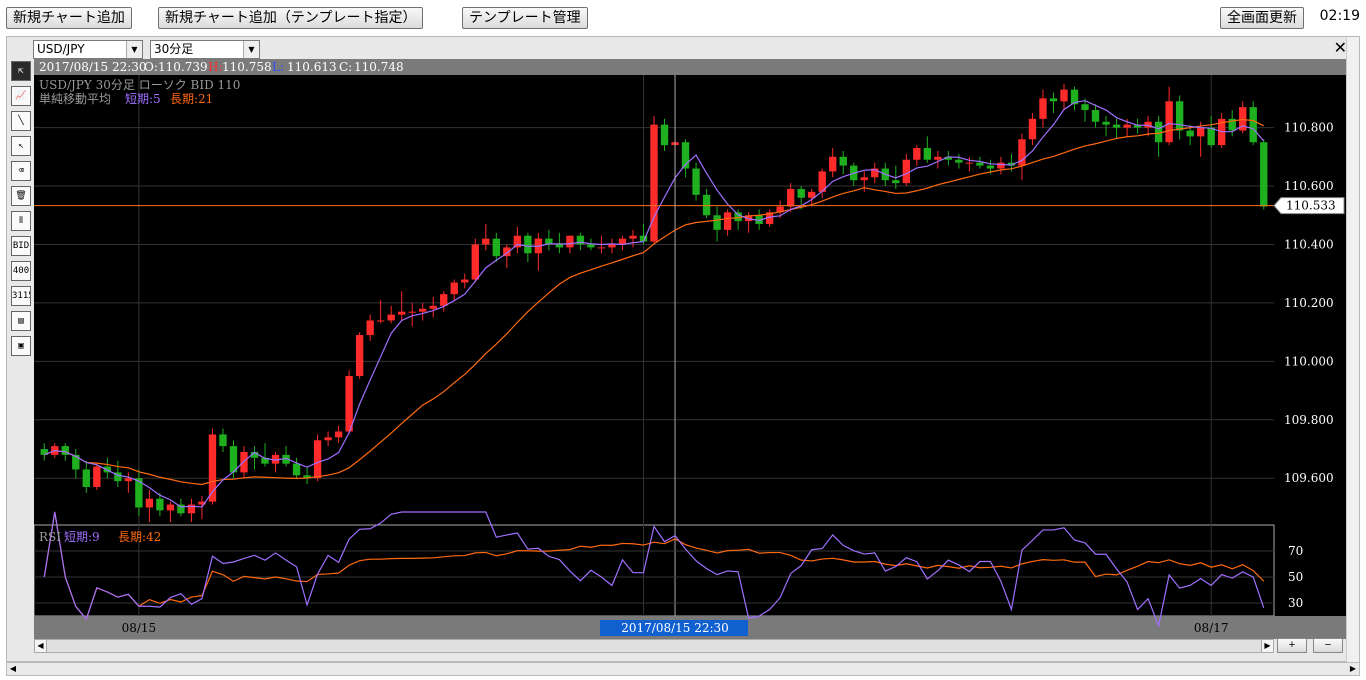 Image resolution: width=1366 pixels, height=680 pixels. What do you see at coordinates (291, 18) in the screenshot?
I see `new-chart-template-button: 新規チャート追加（テンプレート指定）` at bounding box center [291, 18].